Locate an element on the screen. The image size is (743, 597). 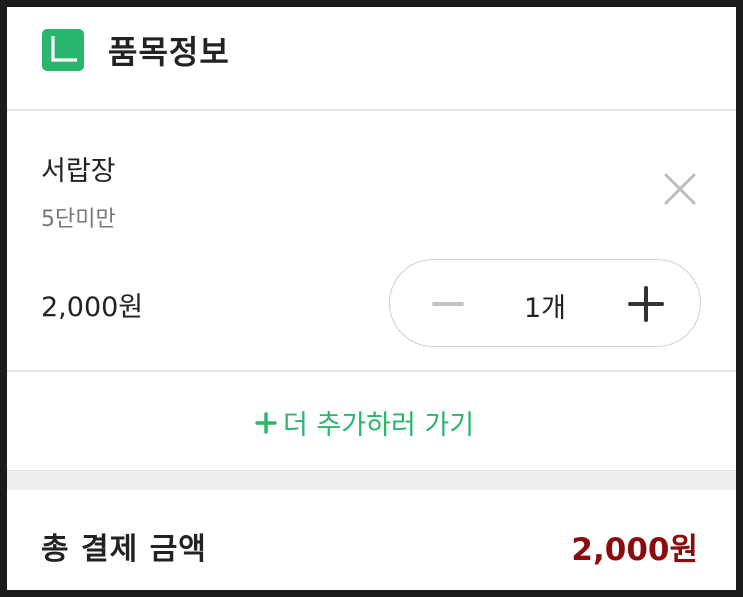
item-option: 5단미만 is located at coordinates (78, 219).